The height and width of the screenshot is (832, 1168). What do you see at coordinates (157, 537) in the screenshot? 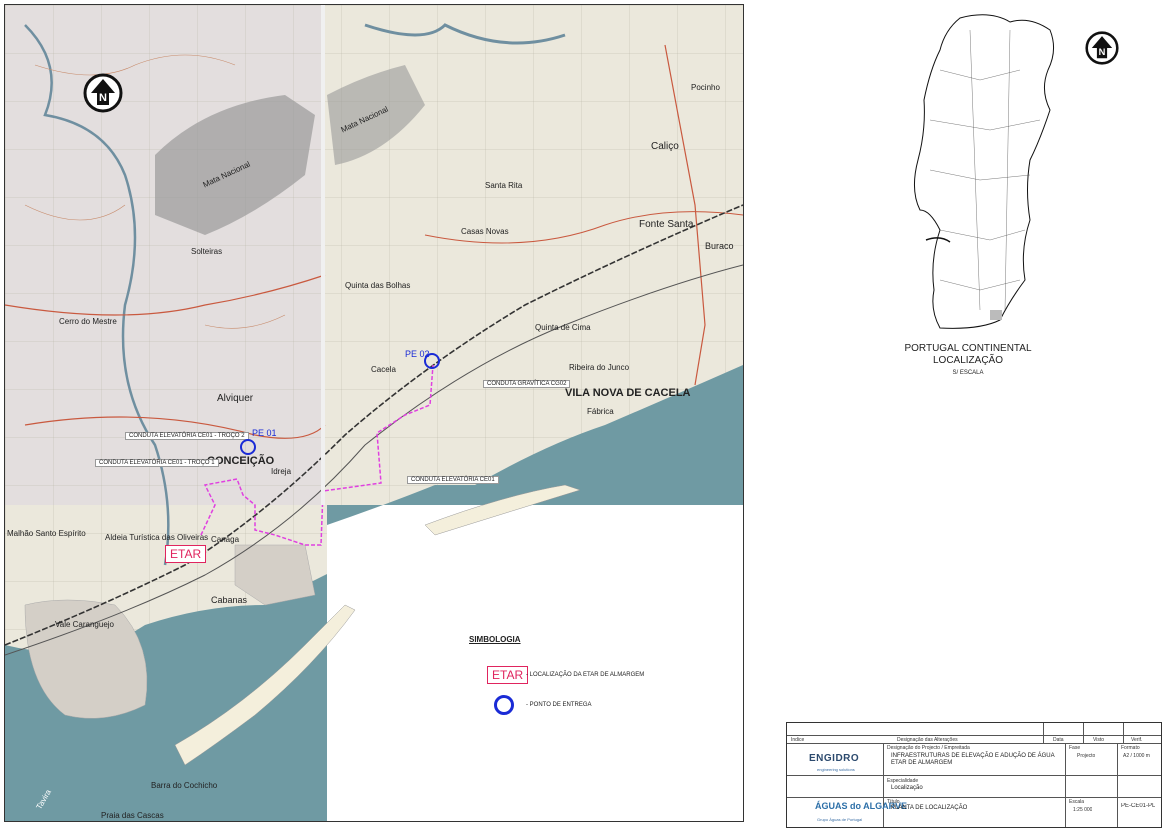
I see `place-label: Aldeia Turística das Oliveiras` at bounding box center [157, 537].